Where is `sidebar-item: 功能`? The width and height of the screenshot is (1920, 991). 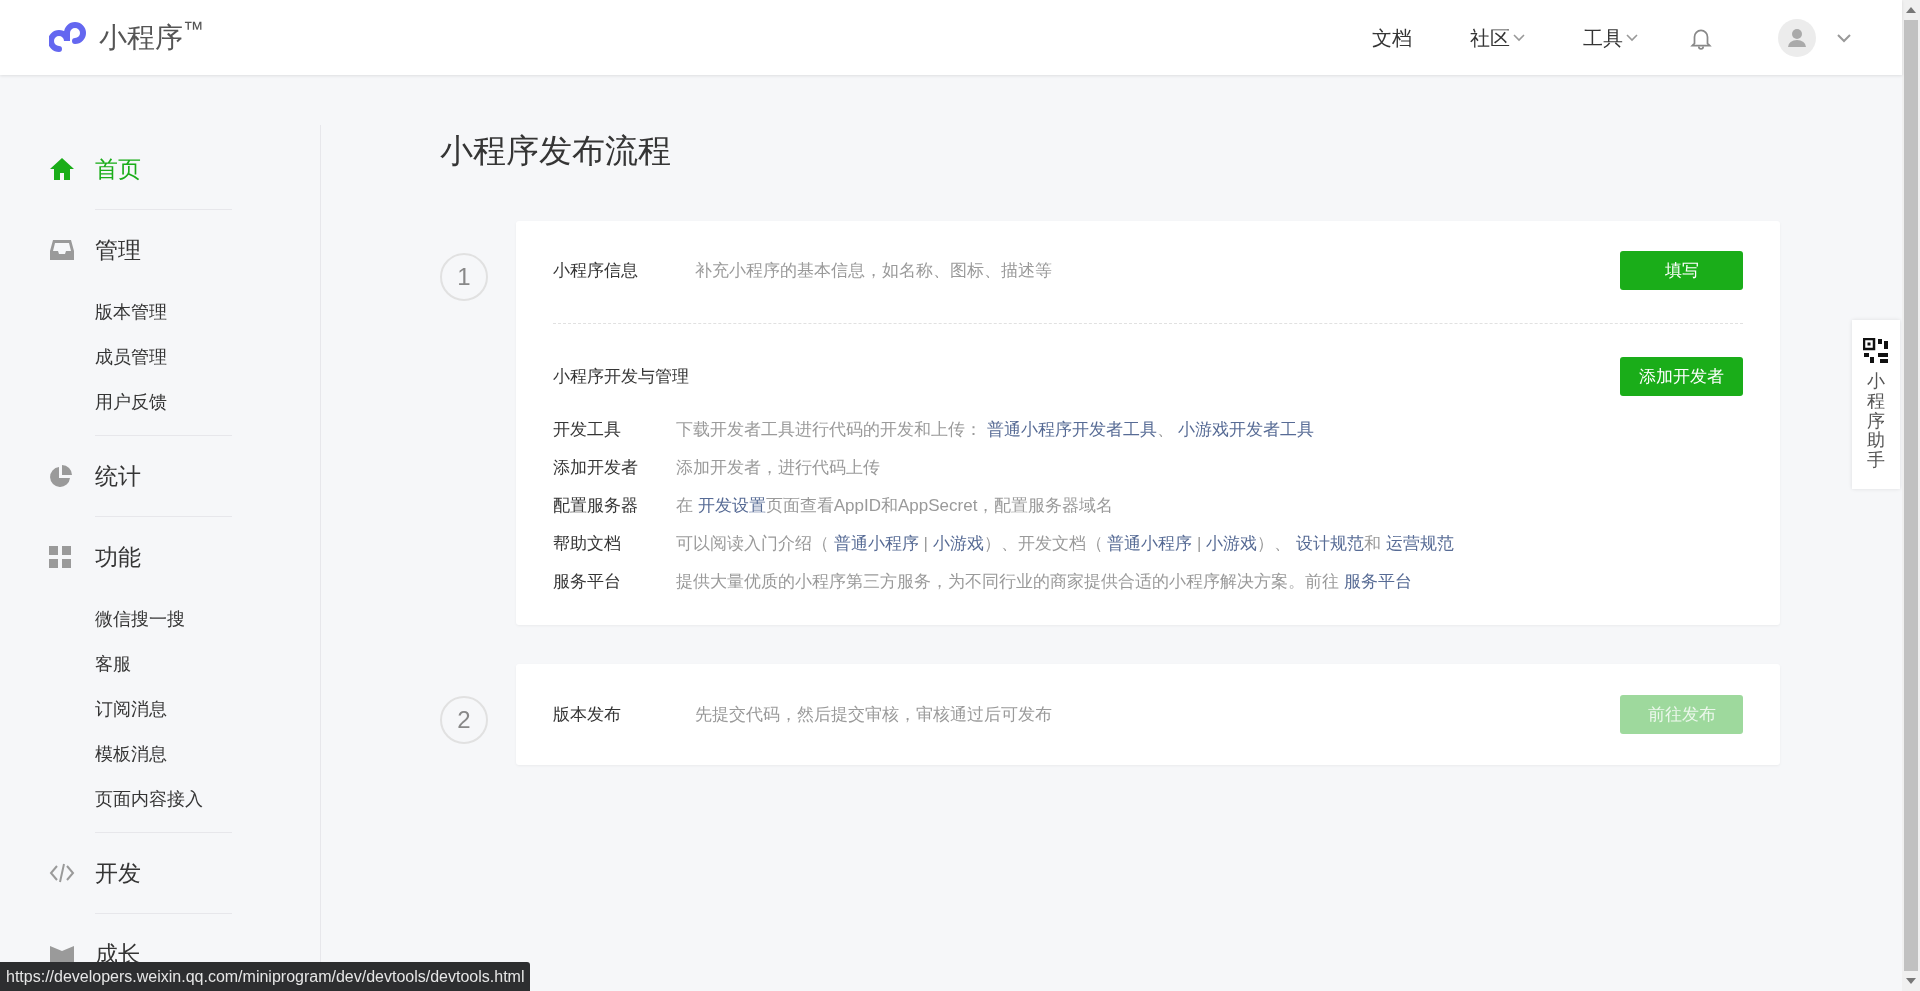
sidebar-item: 功能 is located at coordinates (70, 557).